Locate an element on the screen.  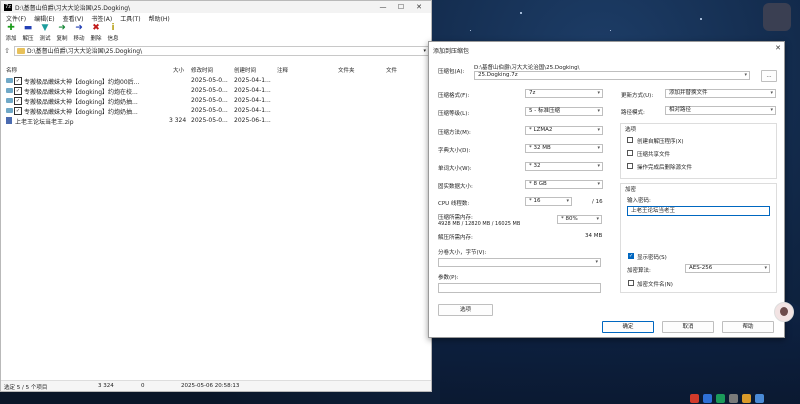
copy-icon: ➜ is located at coordinates (62, 28).